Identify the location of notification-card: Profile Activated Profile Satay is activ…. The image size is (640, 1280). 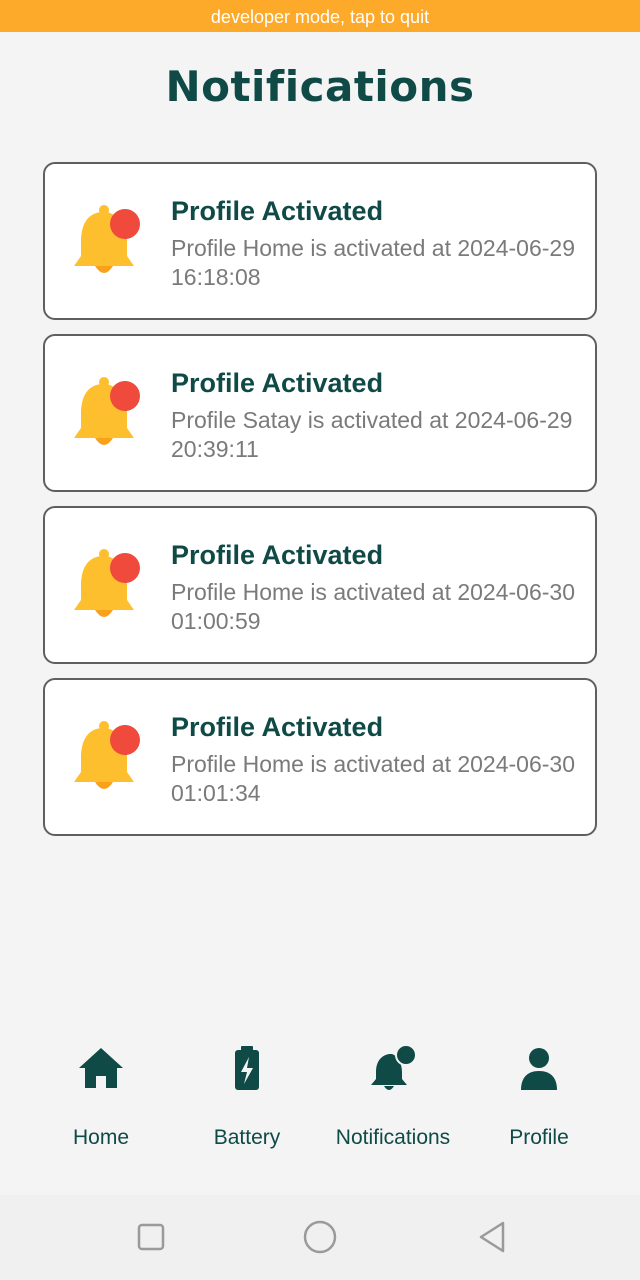
(320, 413).